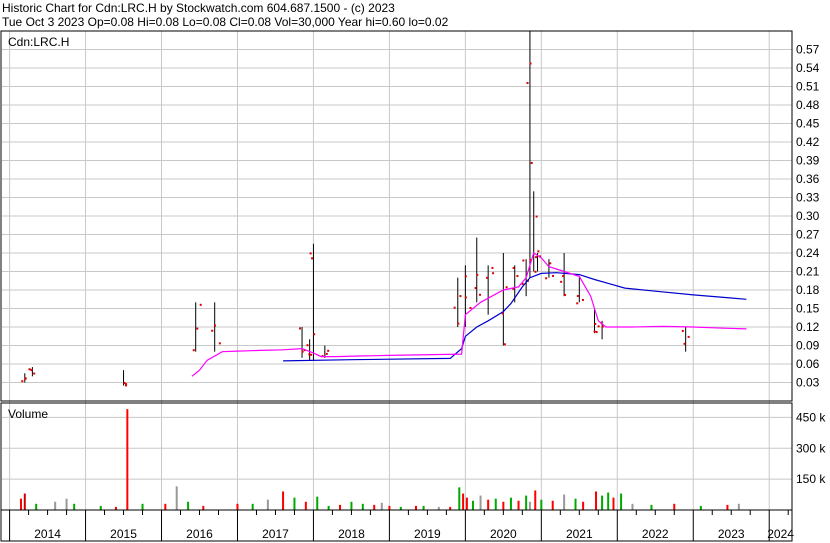 This screenshot has width=830, height=543. What do you see at coordinates (579, 534) in the screenshot?
I see `year-label: 2021` at bounding box center [579, 534].